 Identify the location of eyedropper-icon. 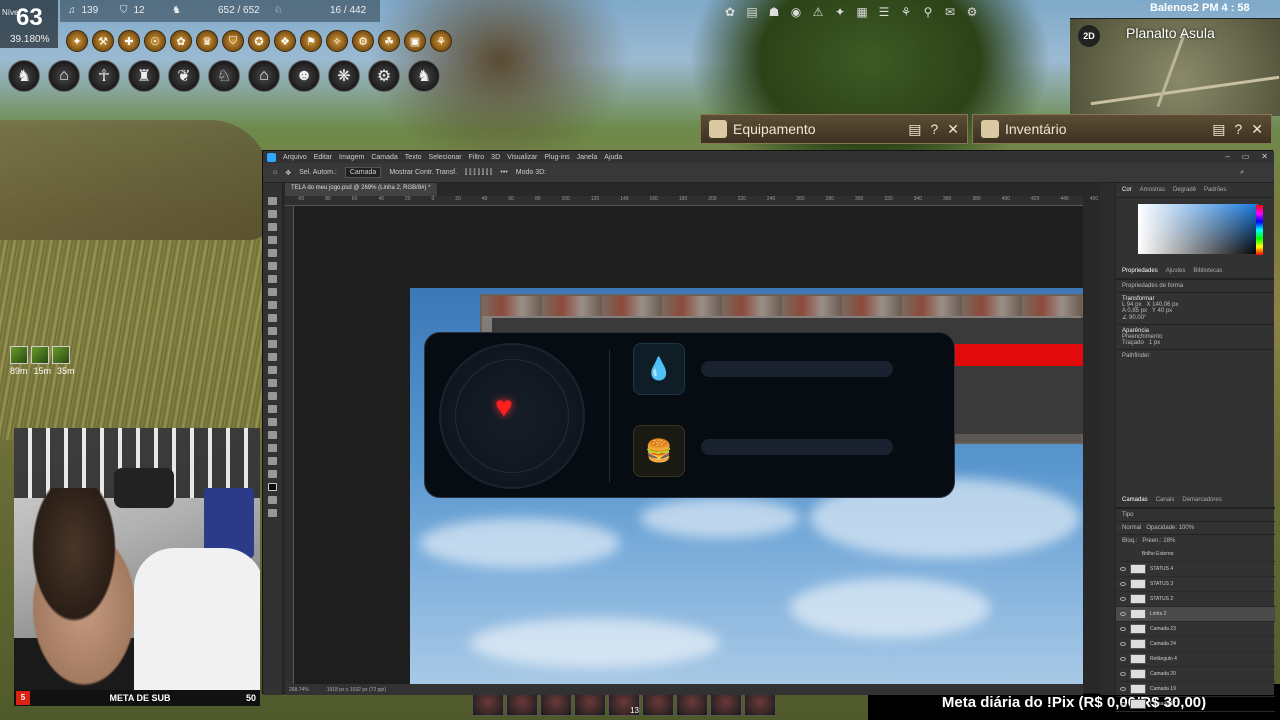
(272, 279).